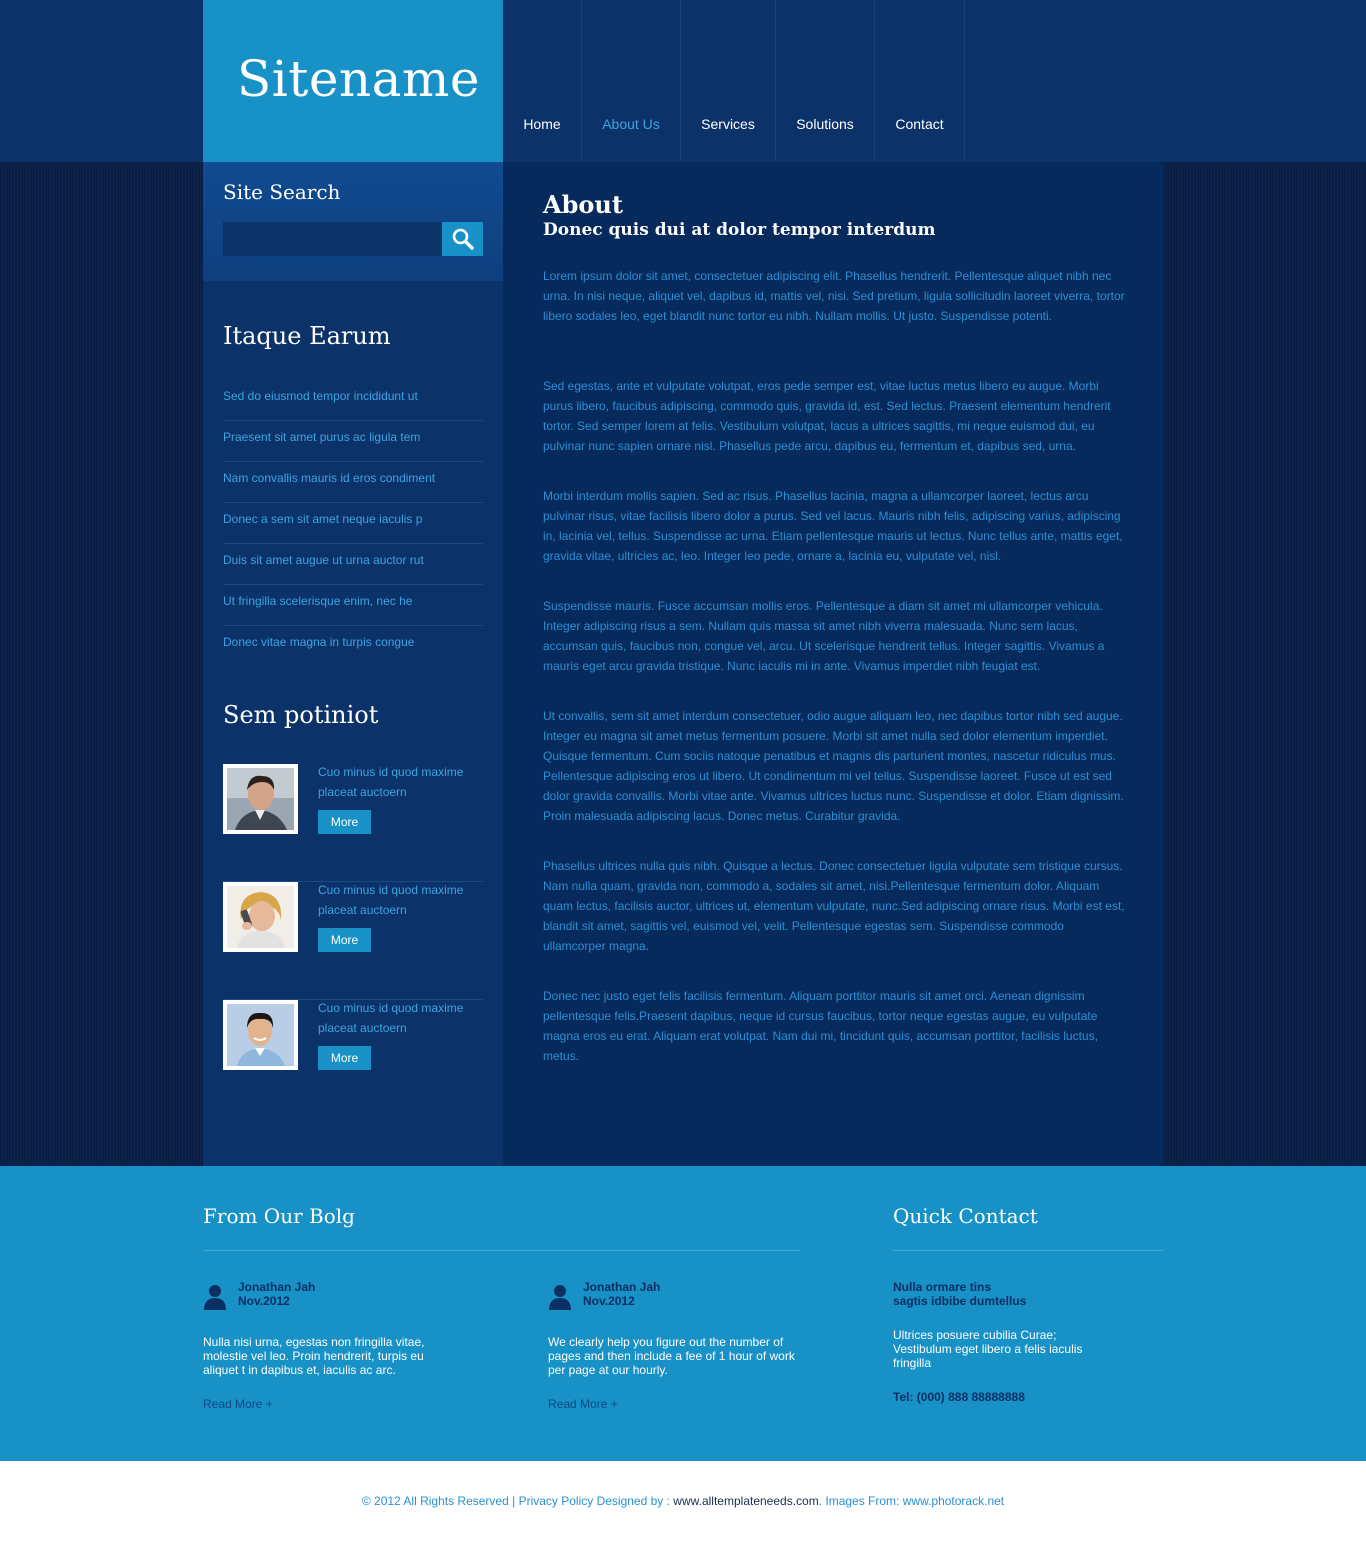 The height and width of the screenshot is (1541, 1366). I want to click on side-link: Sed do eiusmod tempor incididunt ut, so click(353, 400).